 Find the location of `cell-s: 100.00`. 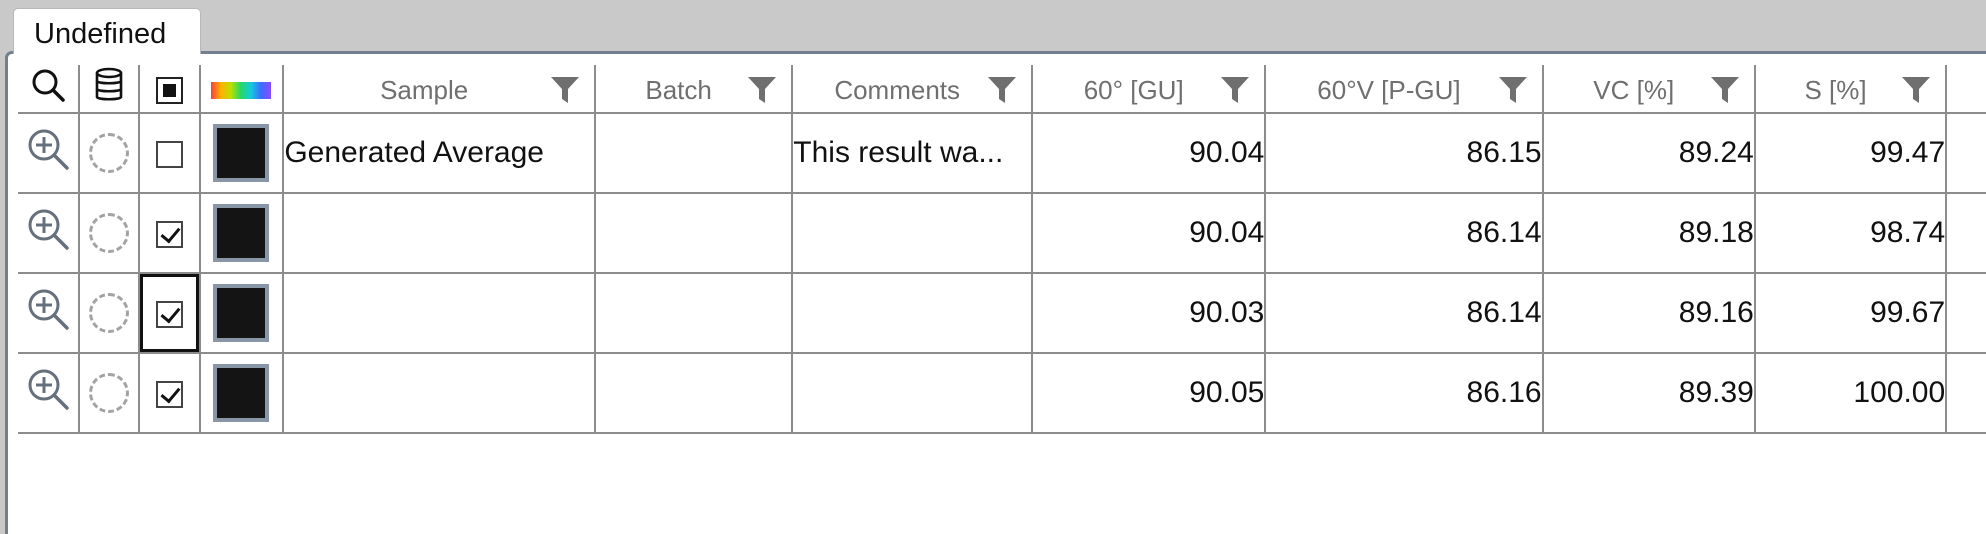

cell-s: 100.00 is located at coordinates (1850, 393).